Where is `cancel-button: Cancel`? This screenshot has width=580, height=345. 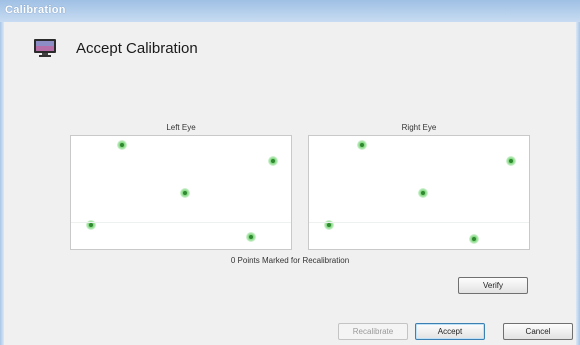 cancel-button: Cancel is located at coordinates (538, 331).